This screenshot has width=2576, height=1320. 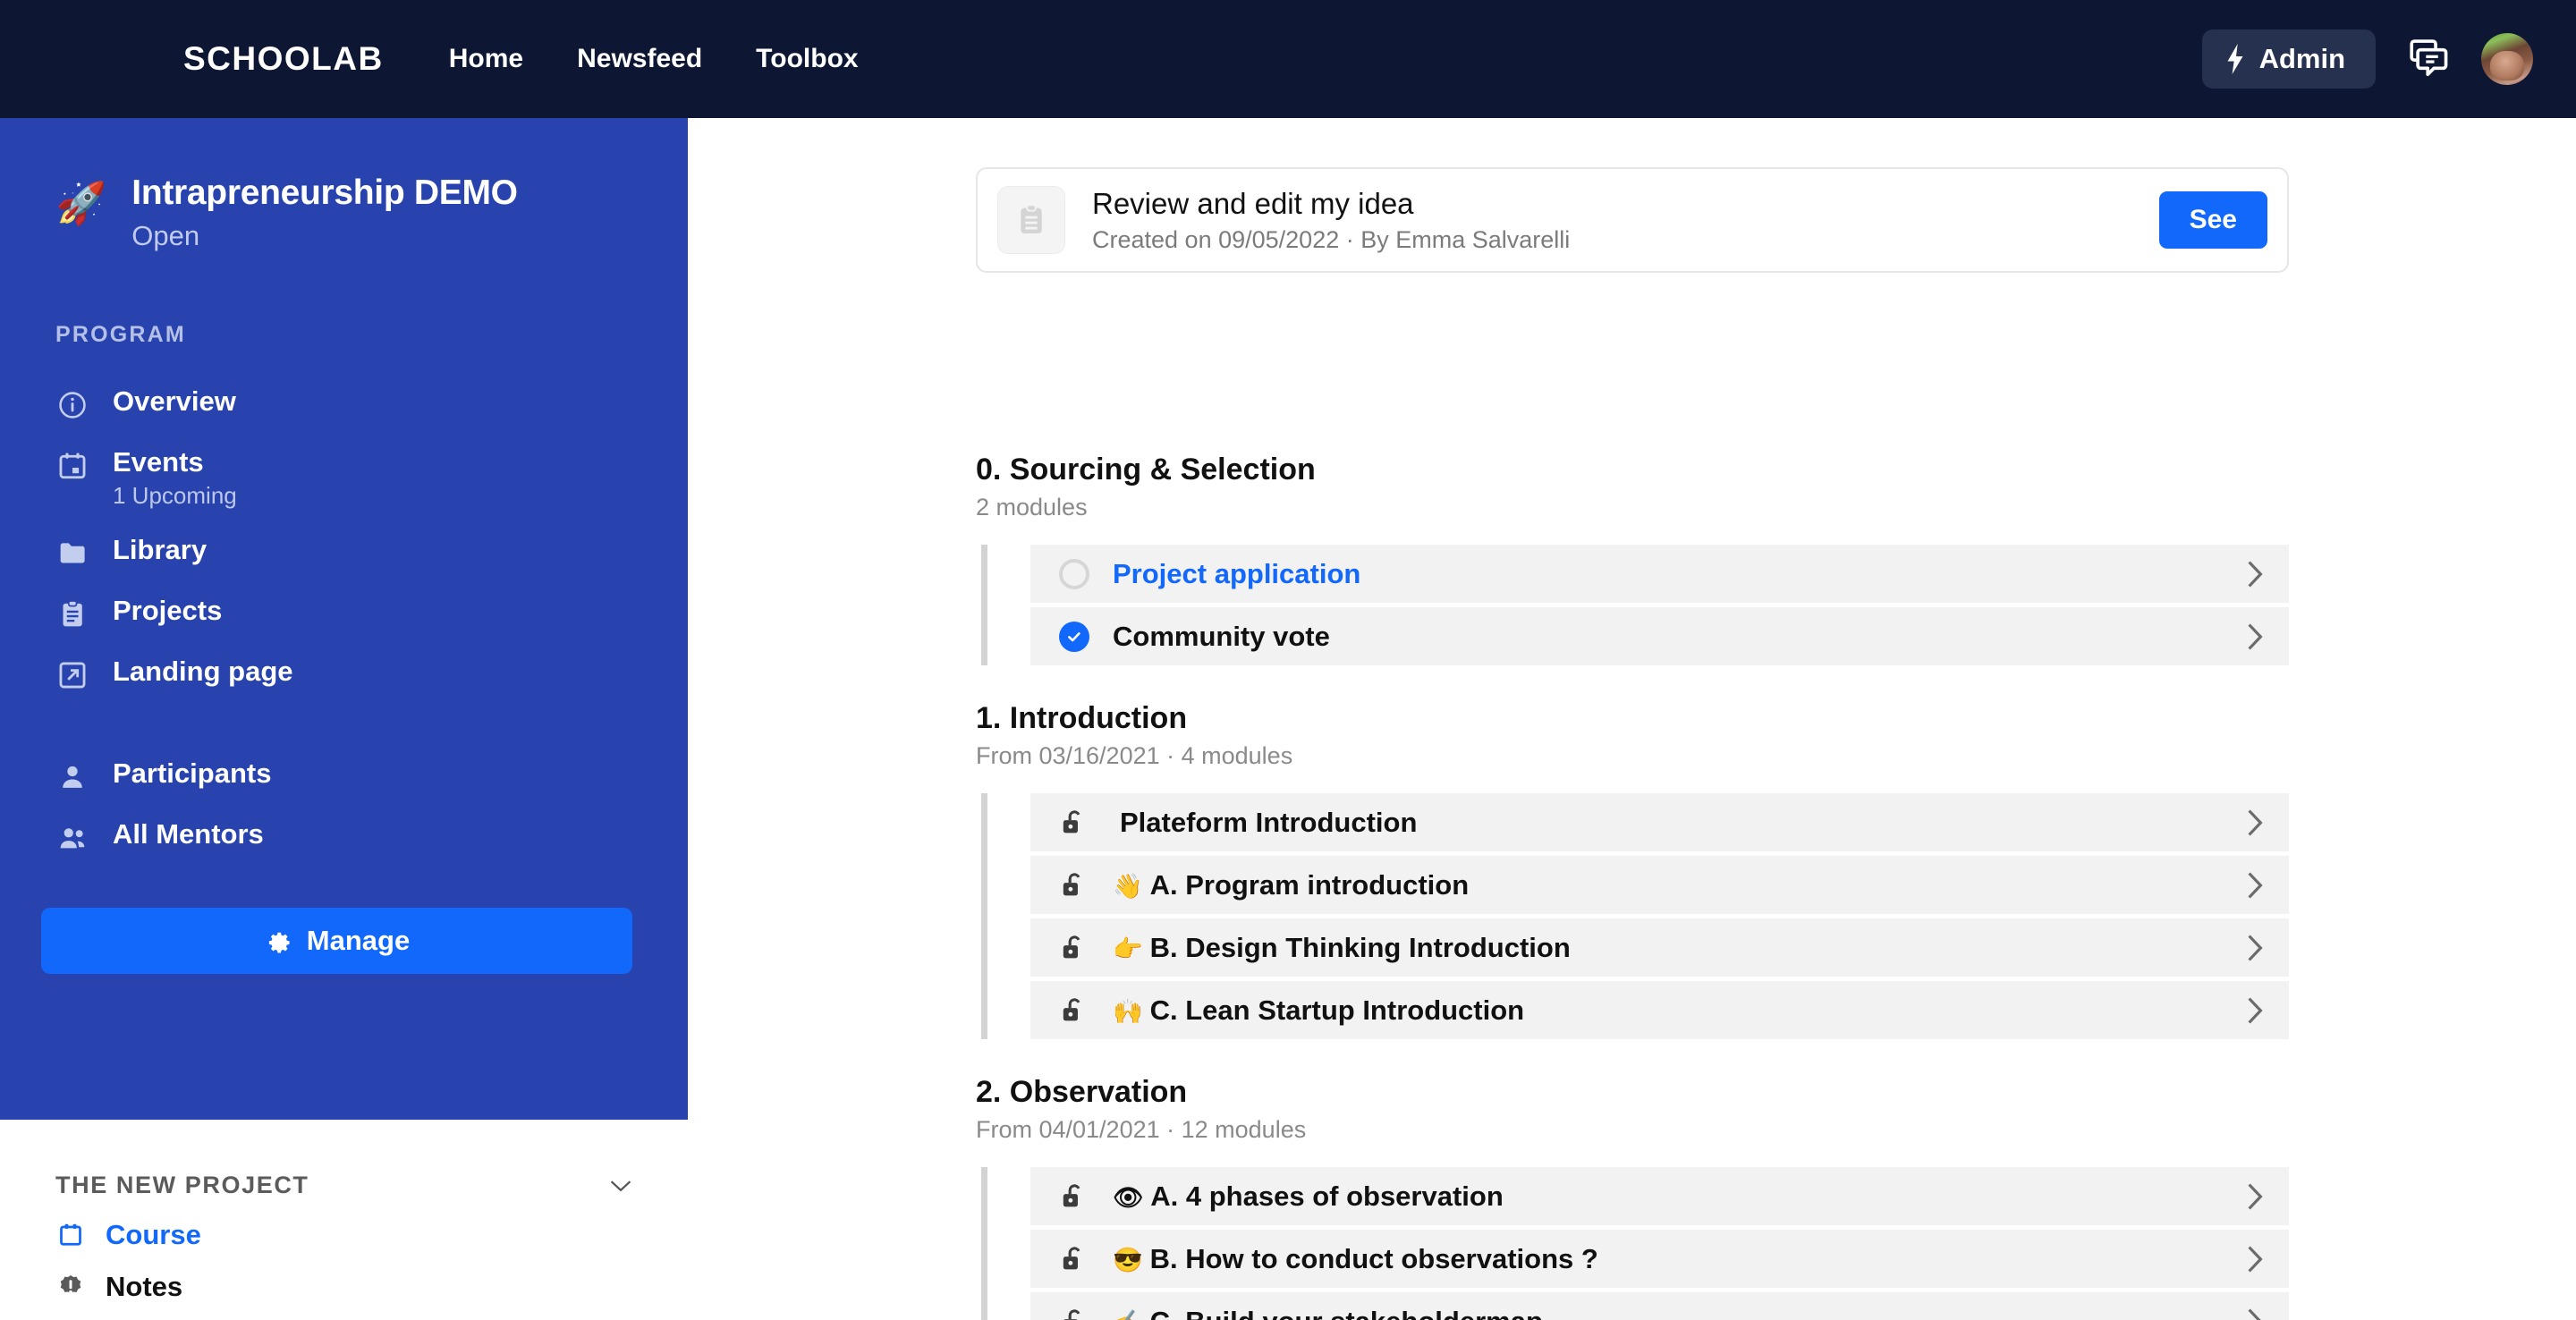 What do you see at coordinates (358, 940) in the screenshot?
I see `manage-button-label: Manage` at bounding box center [358, 940].